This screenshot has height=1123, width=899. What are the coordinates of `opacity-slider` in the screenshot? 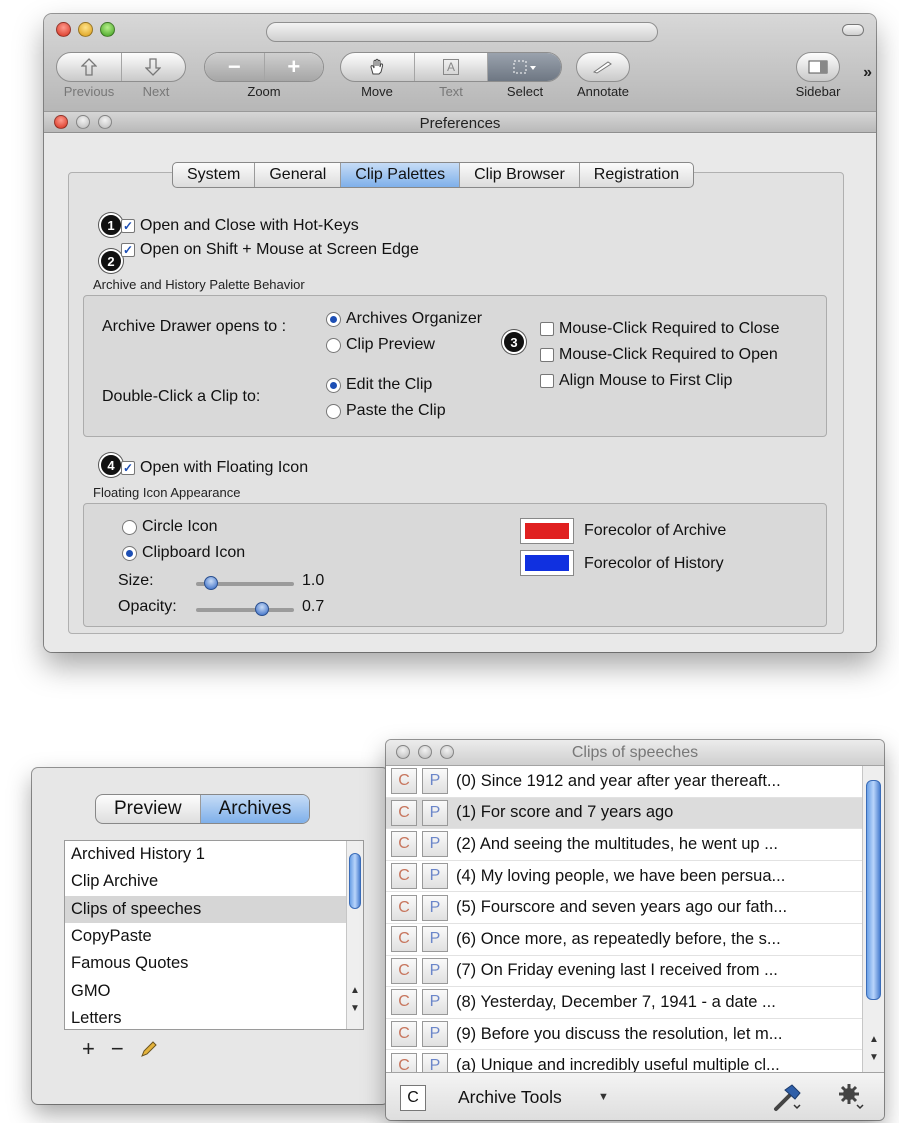 It's located at (245, 609).